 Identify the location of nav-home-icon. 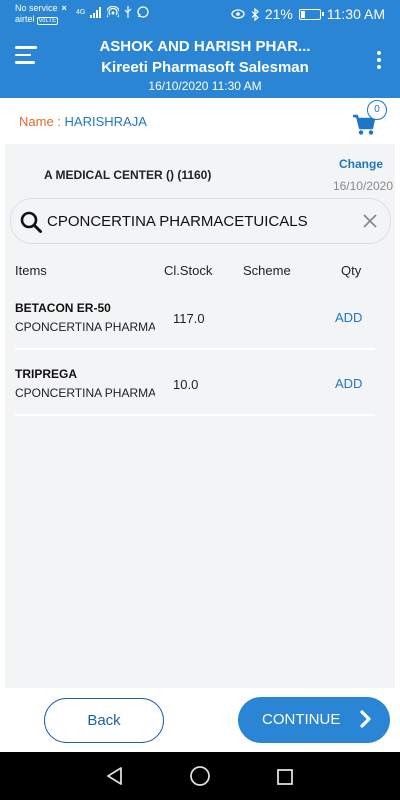
(200, 776).